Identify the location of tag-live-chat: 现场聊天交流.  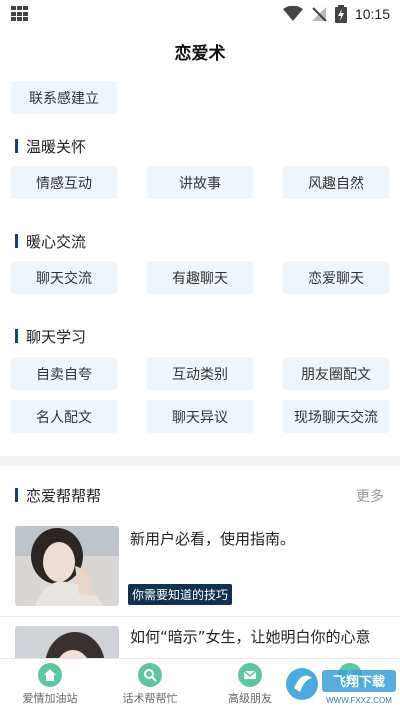
(336, 416).